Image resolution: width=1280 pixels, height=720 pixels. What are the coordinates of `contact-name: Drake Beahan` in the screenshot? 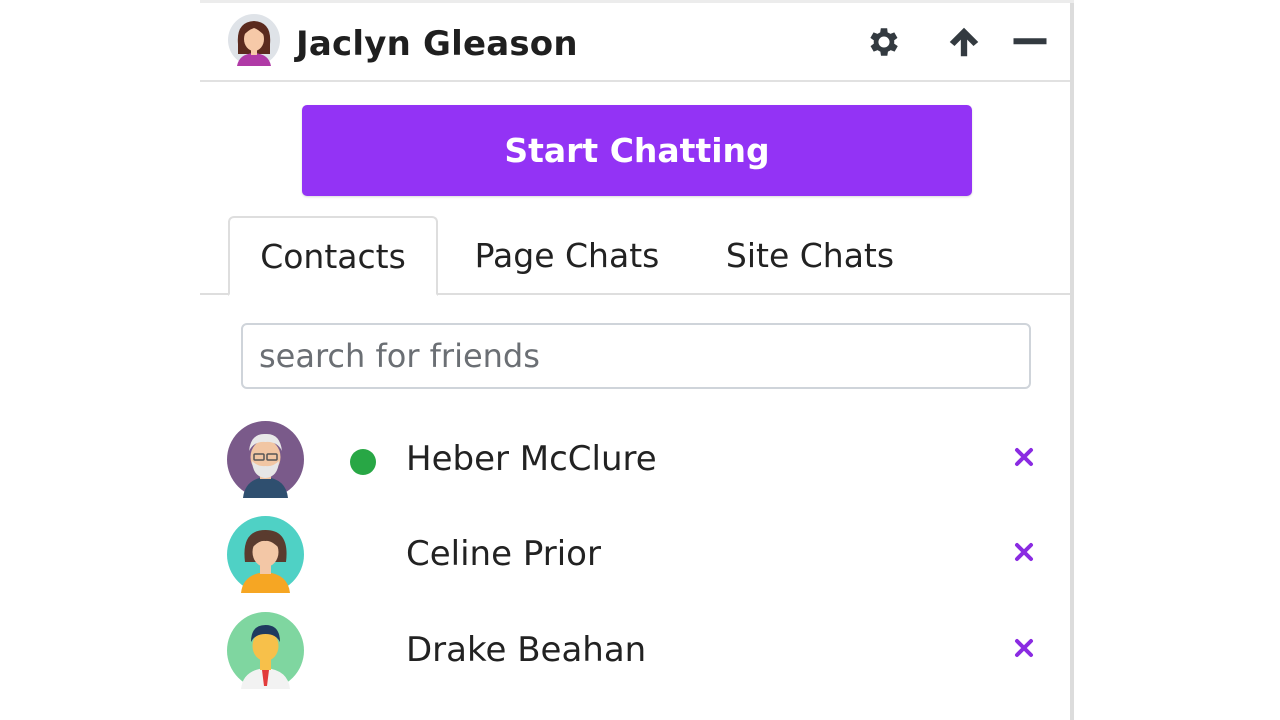 It's located at (526, 650).